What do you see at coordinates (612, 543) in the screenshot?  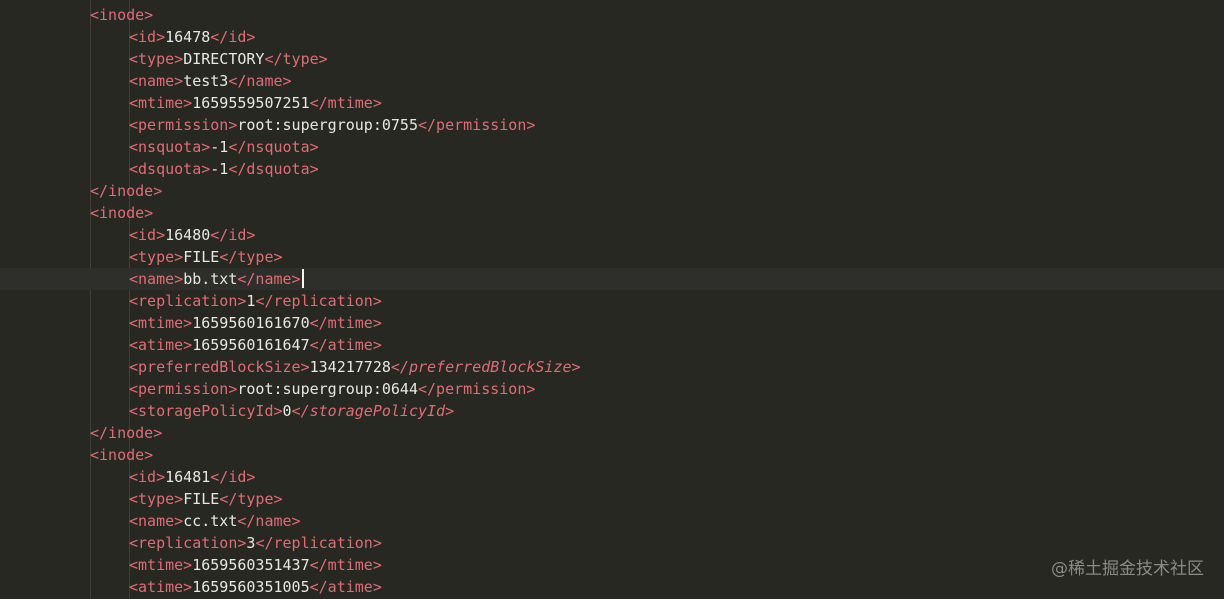 I see `code-line: <replication>3</replication>` at bounding box center [612, 543].